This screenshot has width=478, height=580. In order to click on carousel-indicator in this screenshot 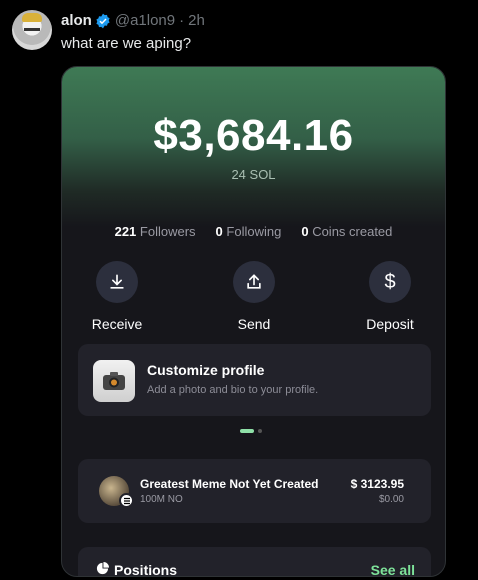, I will do `click(251, 431)`.